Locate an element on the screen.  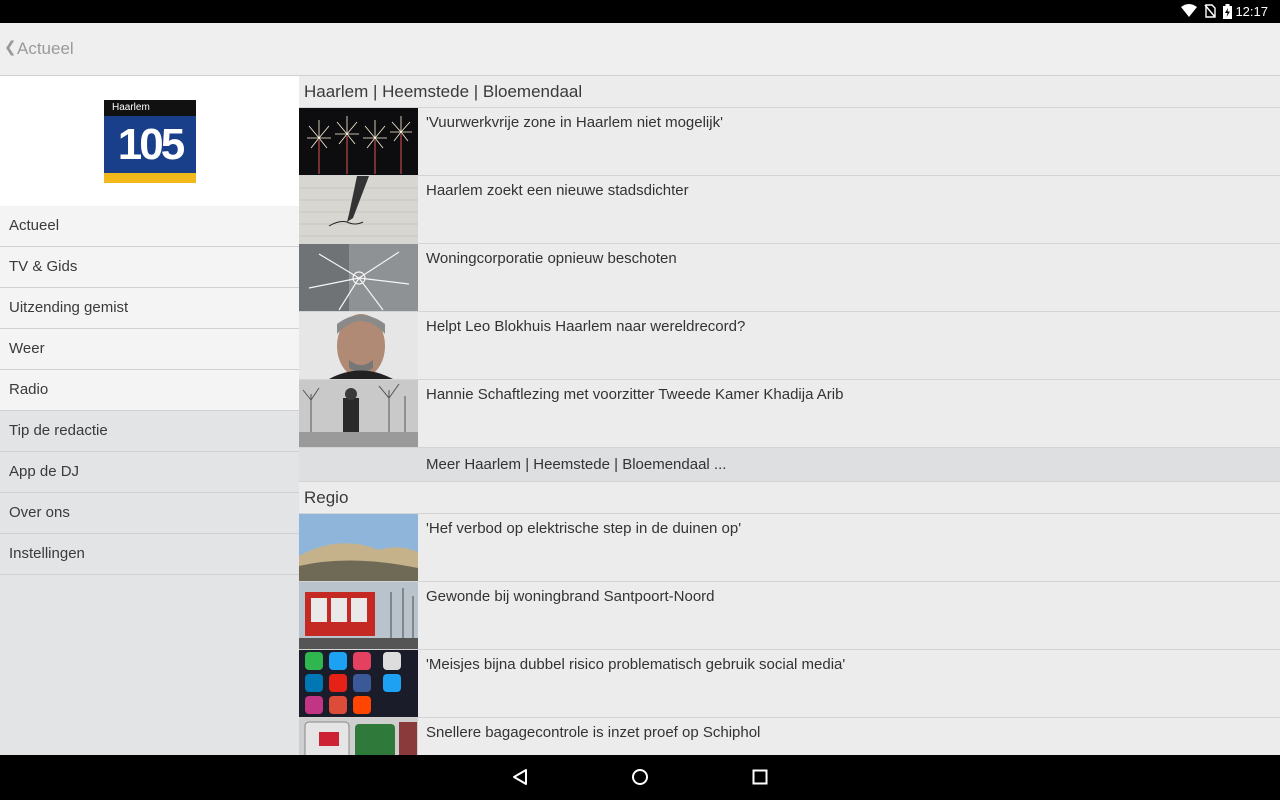
sidebar-item-over-ons: Over ons is located at coordinates (149, 513).